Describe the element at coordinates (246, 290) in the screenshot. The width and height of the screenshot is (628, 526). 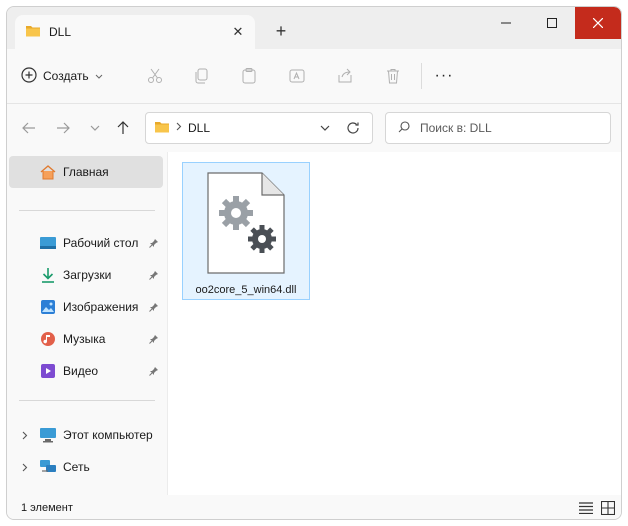
I see `file-name: oo2core_5_win64.dll` at that location.